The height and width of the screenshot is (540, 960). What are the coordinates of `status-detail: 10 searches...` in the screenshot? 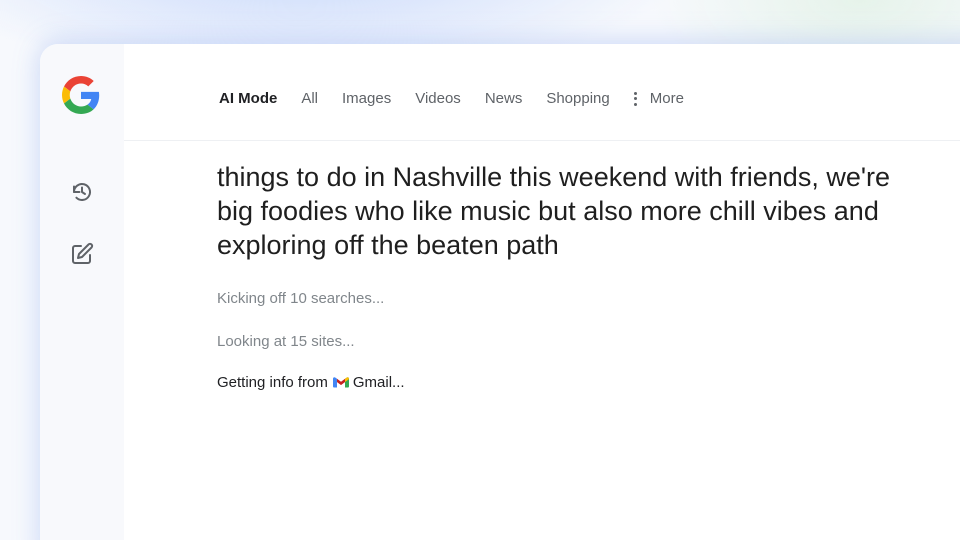 It's located at (337, 298).